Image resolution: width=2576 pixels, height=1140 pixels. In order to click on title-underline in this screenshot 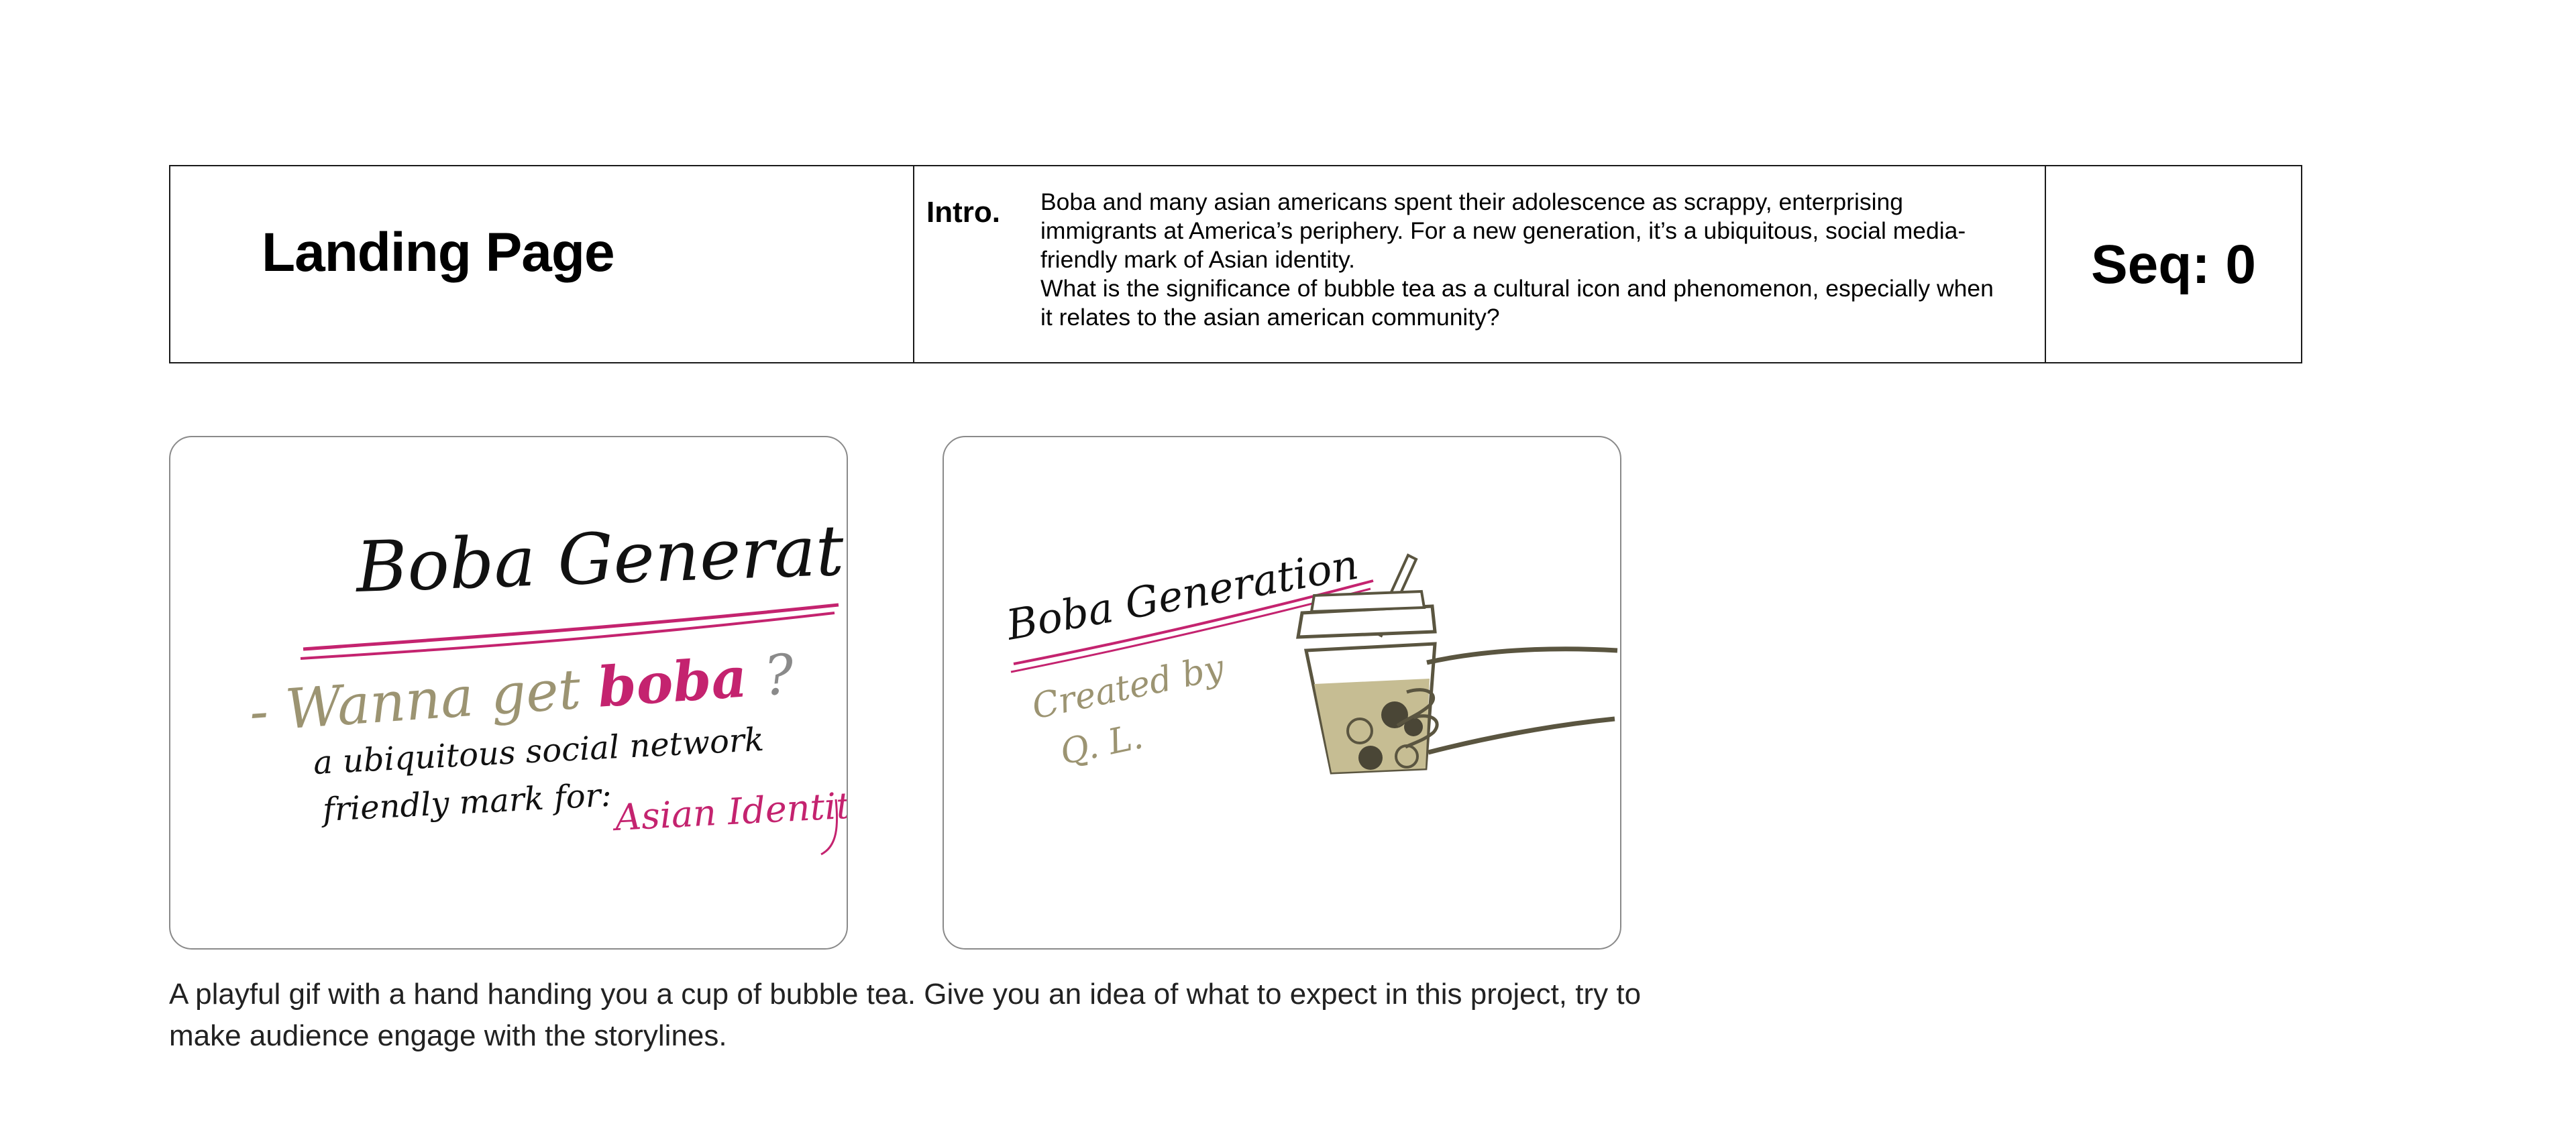, I will do `click(571, 627)`.